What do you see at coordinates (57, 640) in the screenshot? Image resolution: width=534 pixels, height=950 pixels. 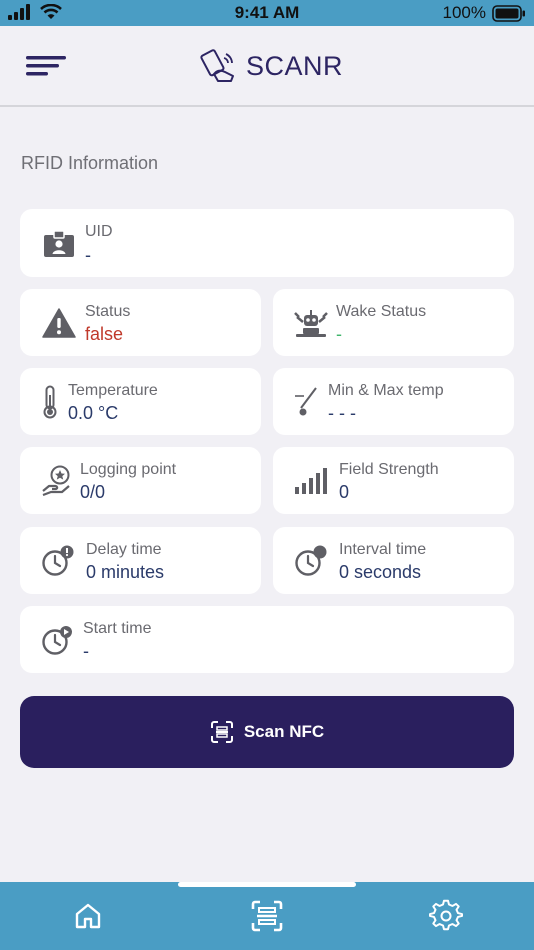 I see `start-clock-icon` at bounding box center [57, 640].